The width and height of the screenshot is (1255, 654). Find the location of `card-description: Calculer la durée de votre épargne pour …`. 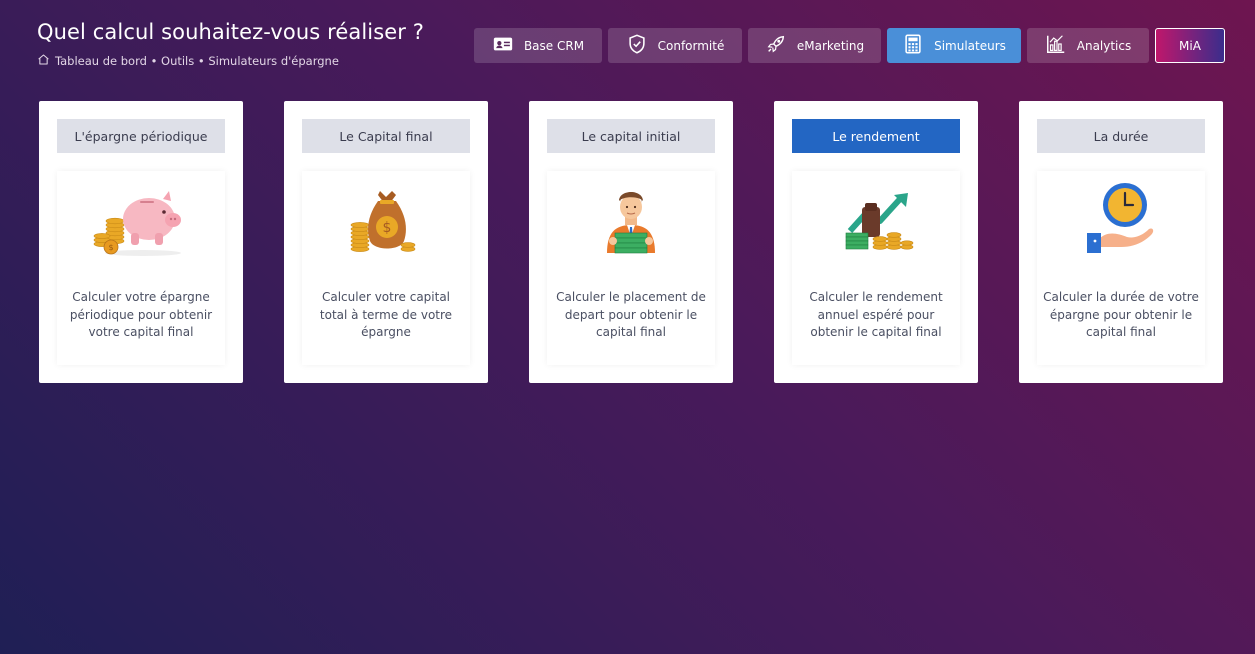

card-description: Calculer la durée de votre épargne pour … is located at coordinates (1121, 314).